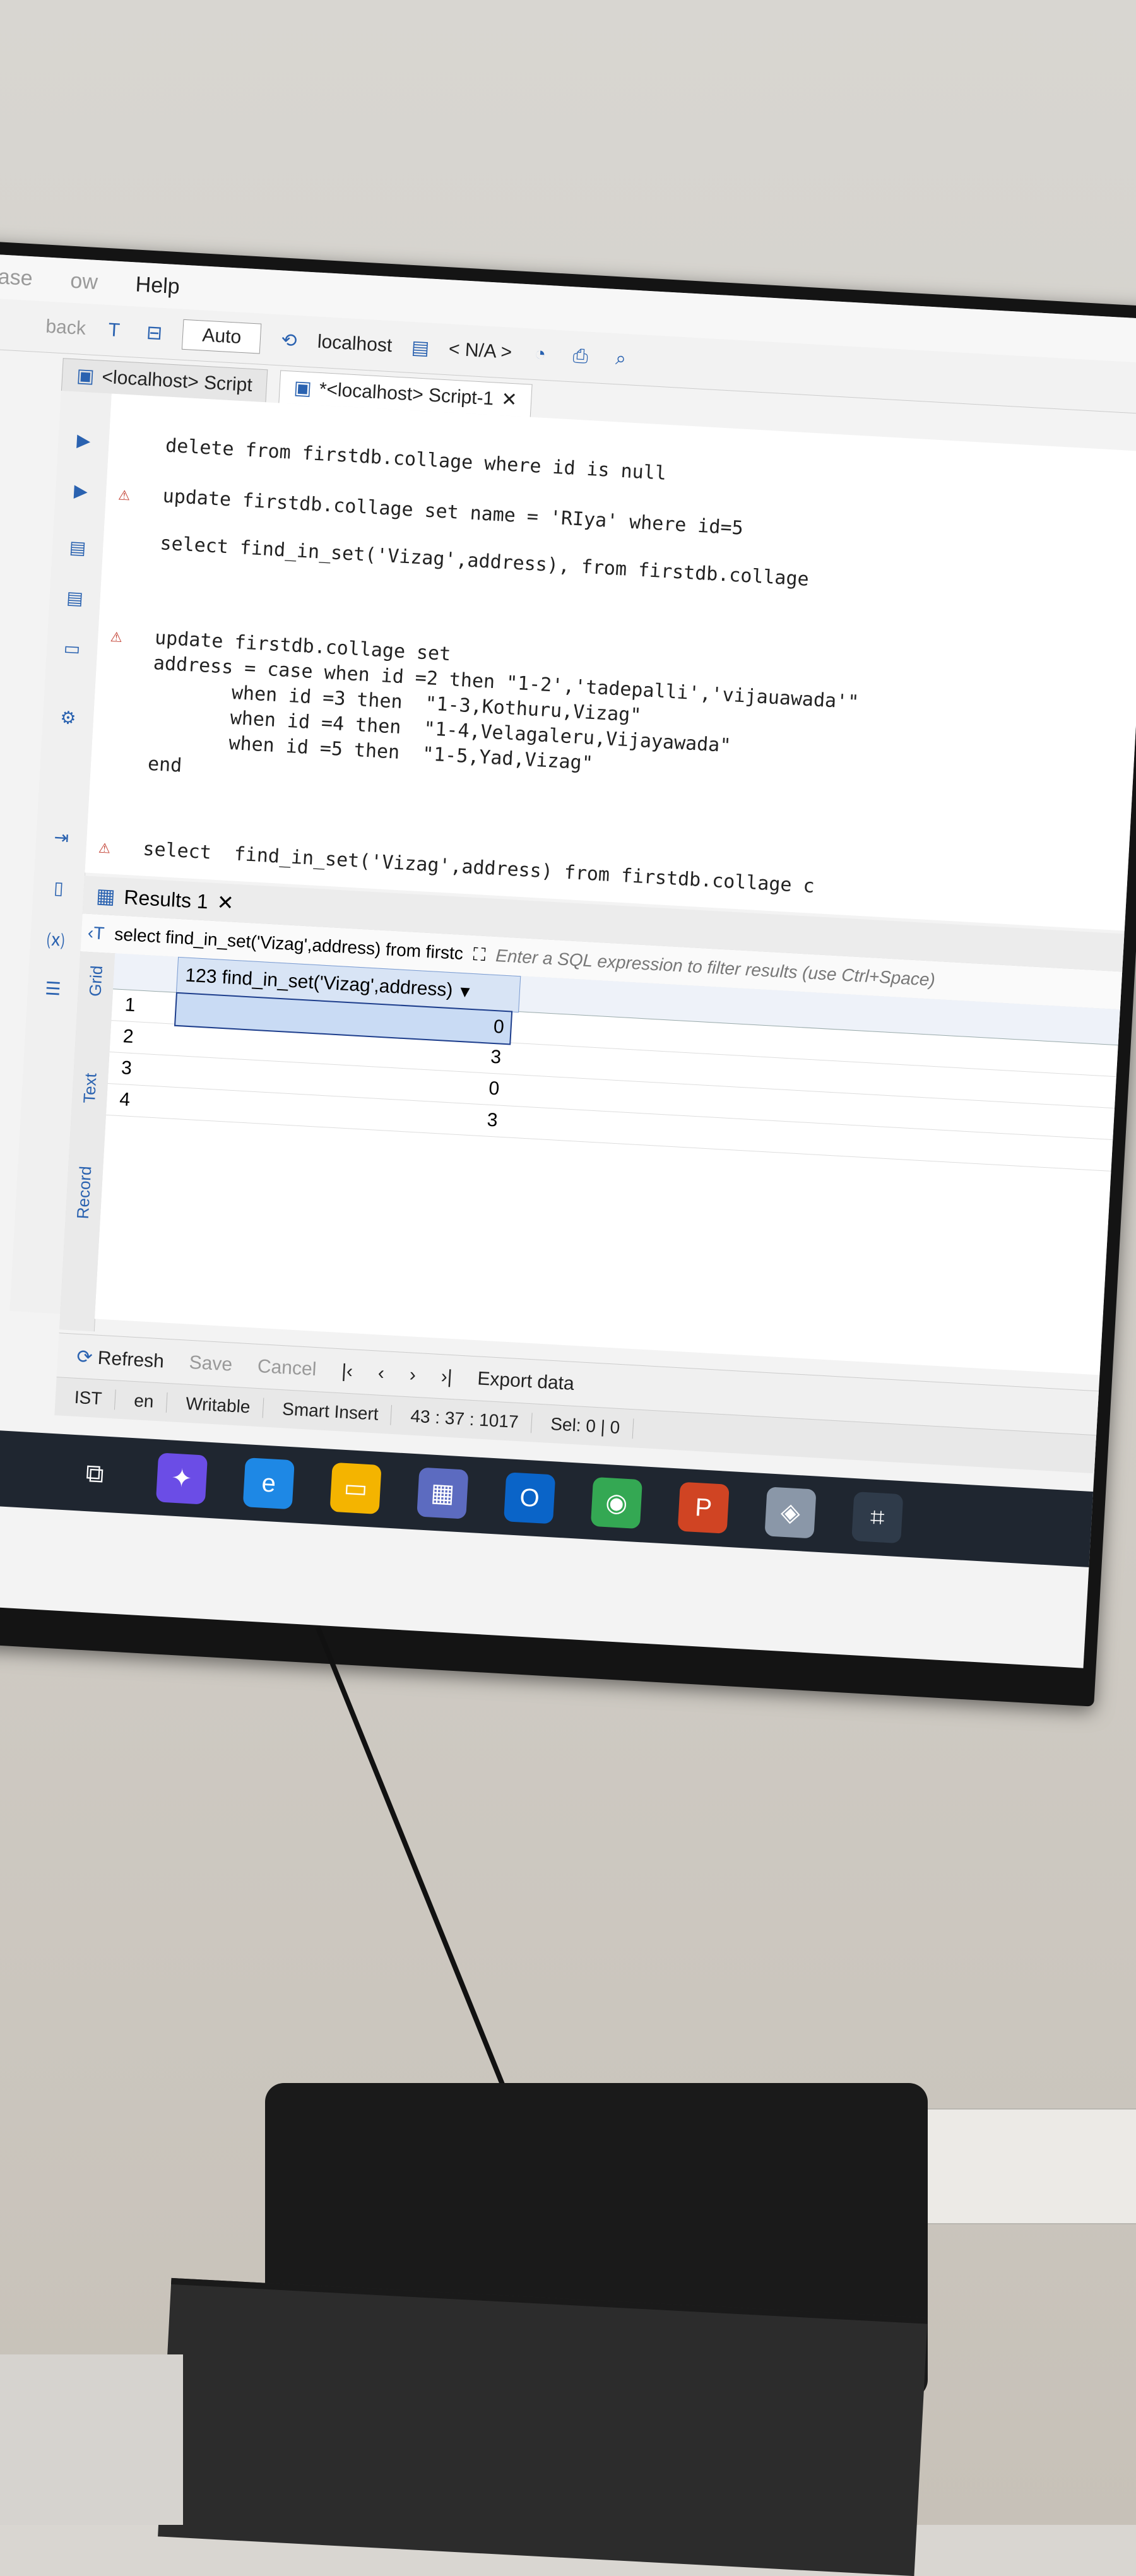  What do you see at coordinates (287, 1368) in the screenshot?
I see `cancel-button: Cancel` at bounding box center [287, 1368].